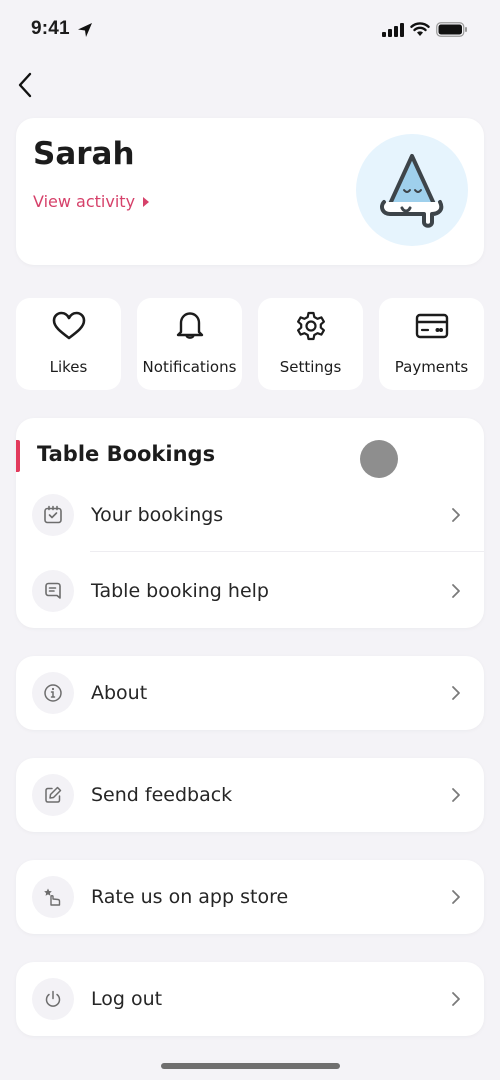 The width and height of the screenshot is (500, 1080). What do you see at coordinates (451, 29) in the screenshot?
I see `battery-icon` at bounding box center [451, 29].